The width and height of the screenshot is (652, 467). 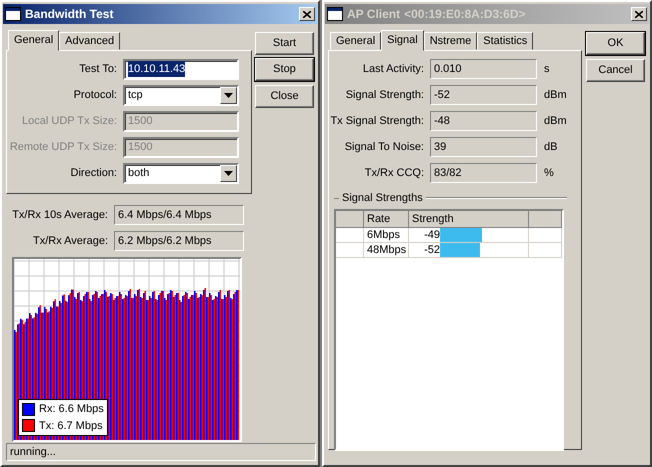 What do you see at coordinates (181, 173) in the screenshot?
I see `dropdown: both` at bounding box center [181, 173].